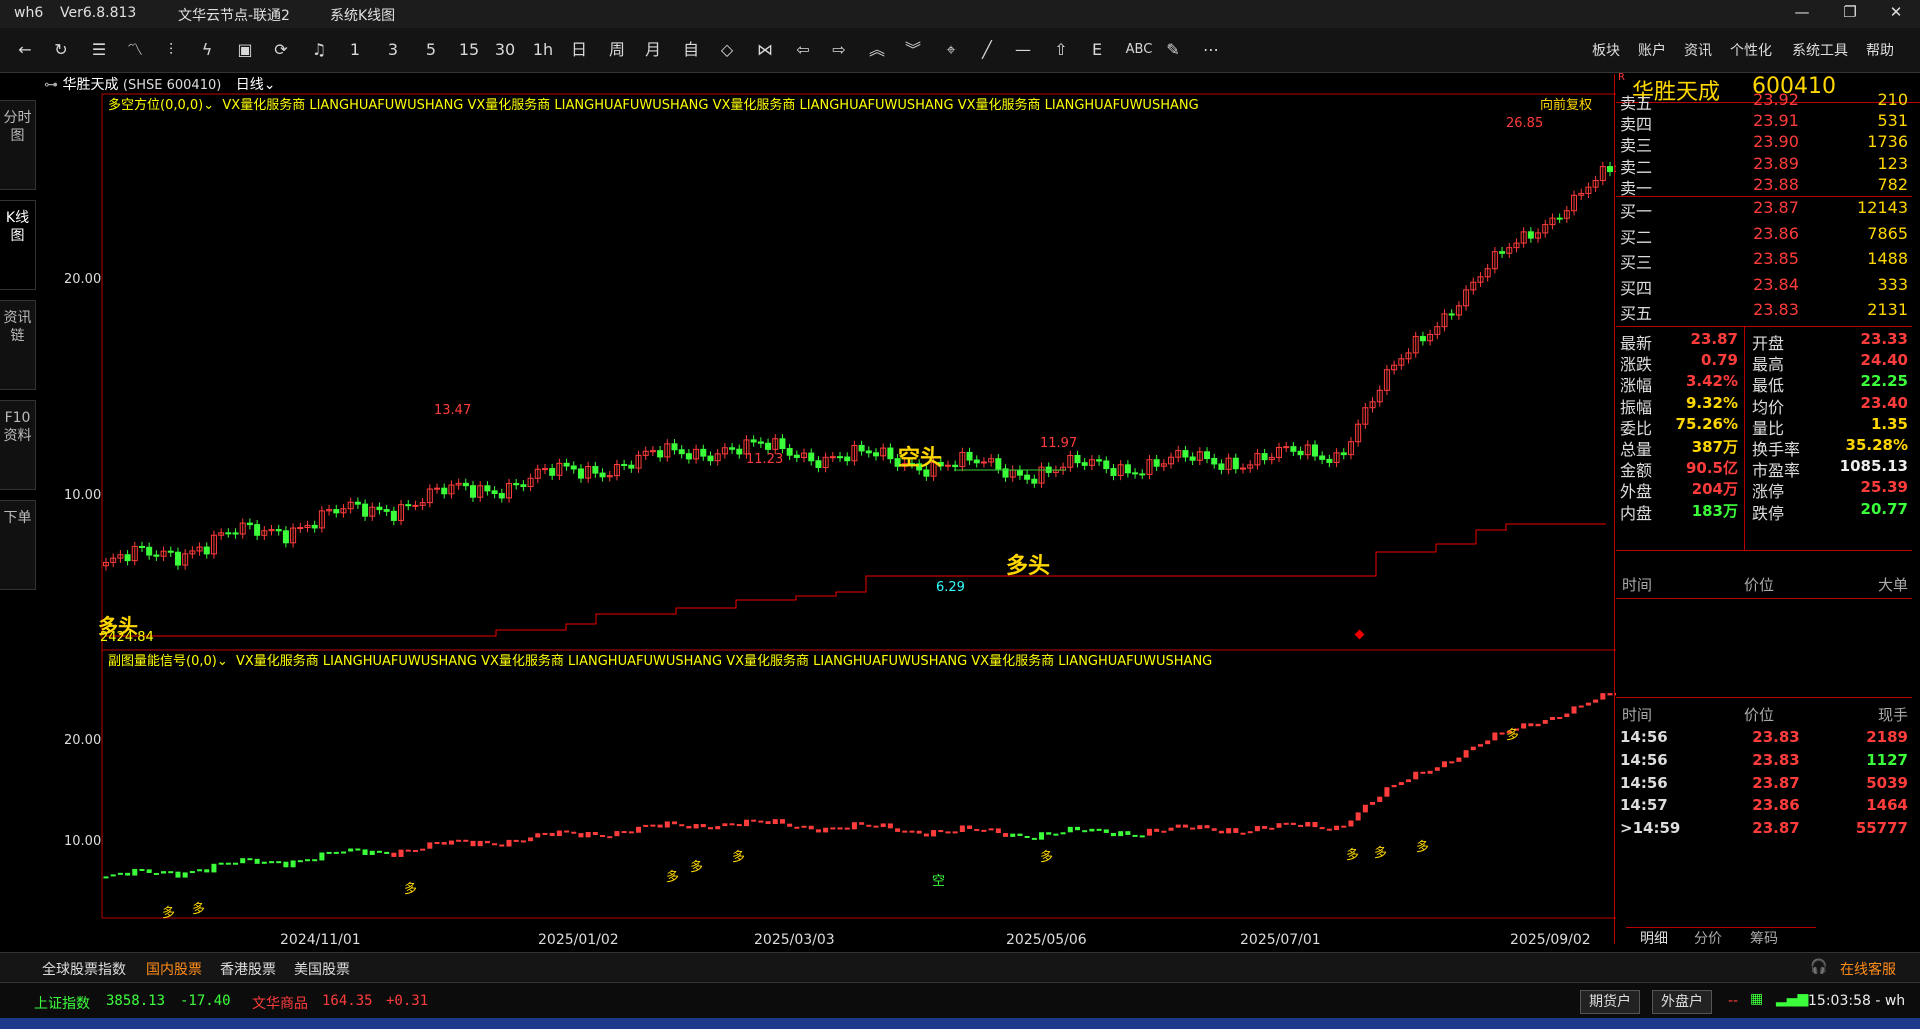 The height and width of the screenshot is (1029, 1920). I want to click on pen-icon: ✎, so click(1173, 50).